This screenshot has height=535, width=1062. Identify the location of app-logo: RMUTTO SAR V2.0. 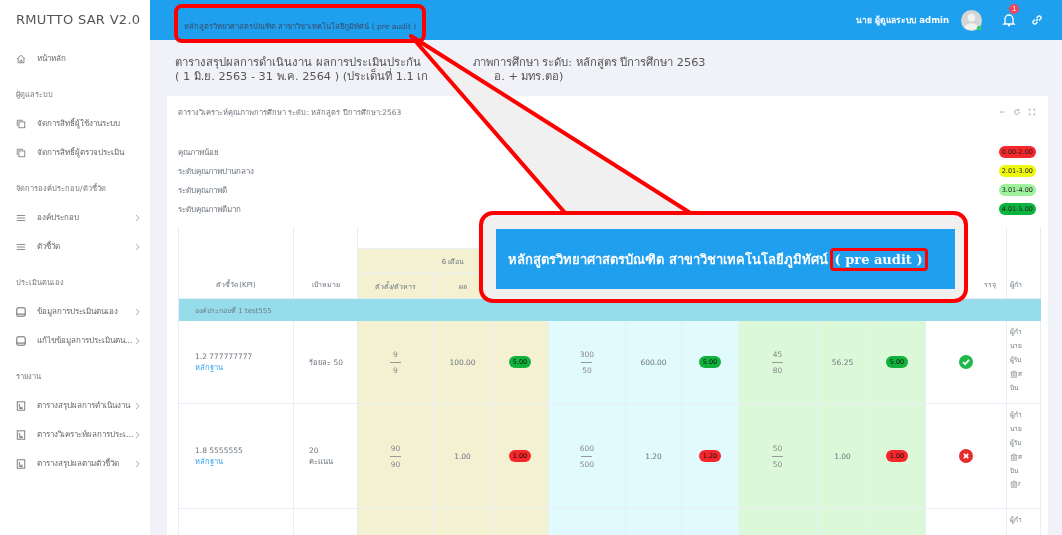
(78, 20).